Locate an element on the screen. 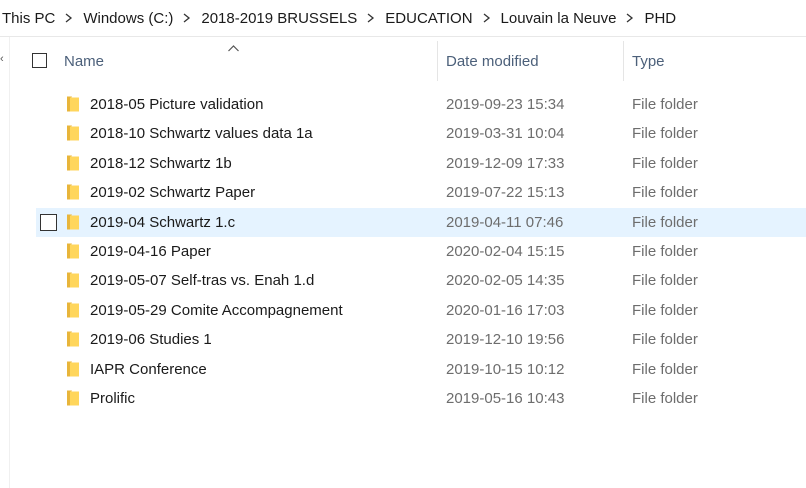 The height and width of the screenshot is (488, 806). file-name: 2019-05-29 Comite Accompagnement is located at coordinates (216, 310).